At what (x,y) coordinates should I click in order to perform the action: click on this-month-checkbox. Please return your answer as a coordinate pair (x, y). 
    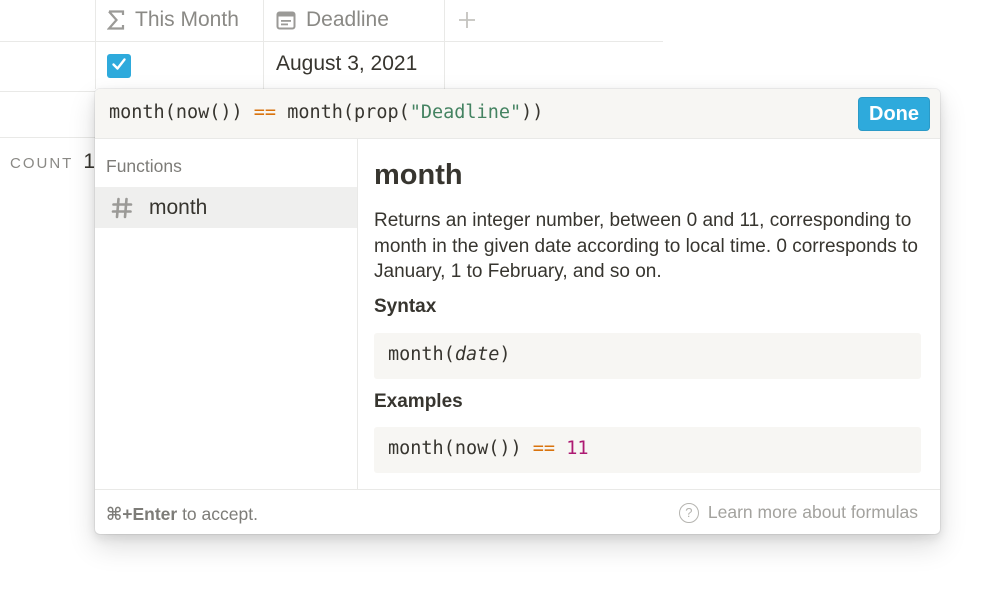
    Looking at the image, I should click on (119, 66).